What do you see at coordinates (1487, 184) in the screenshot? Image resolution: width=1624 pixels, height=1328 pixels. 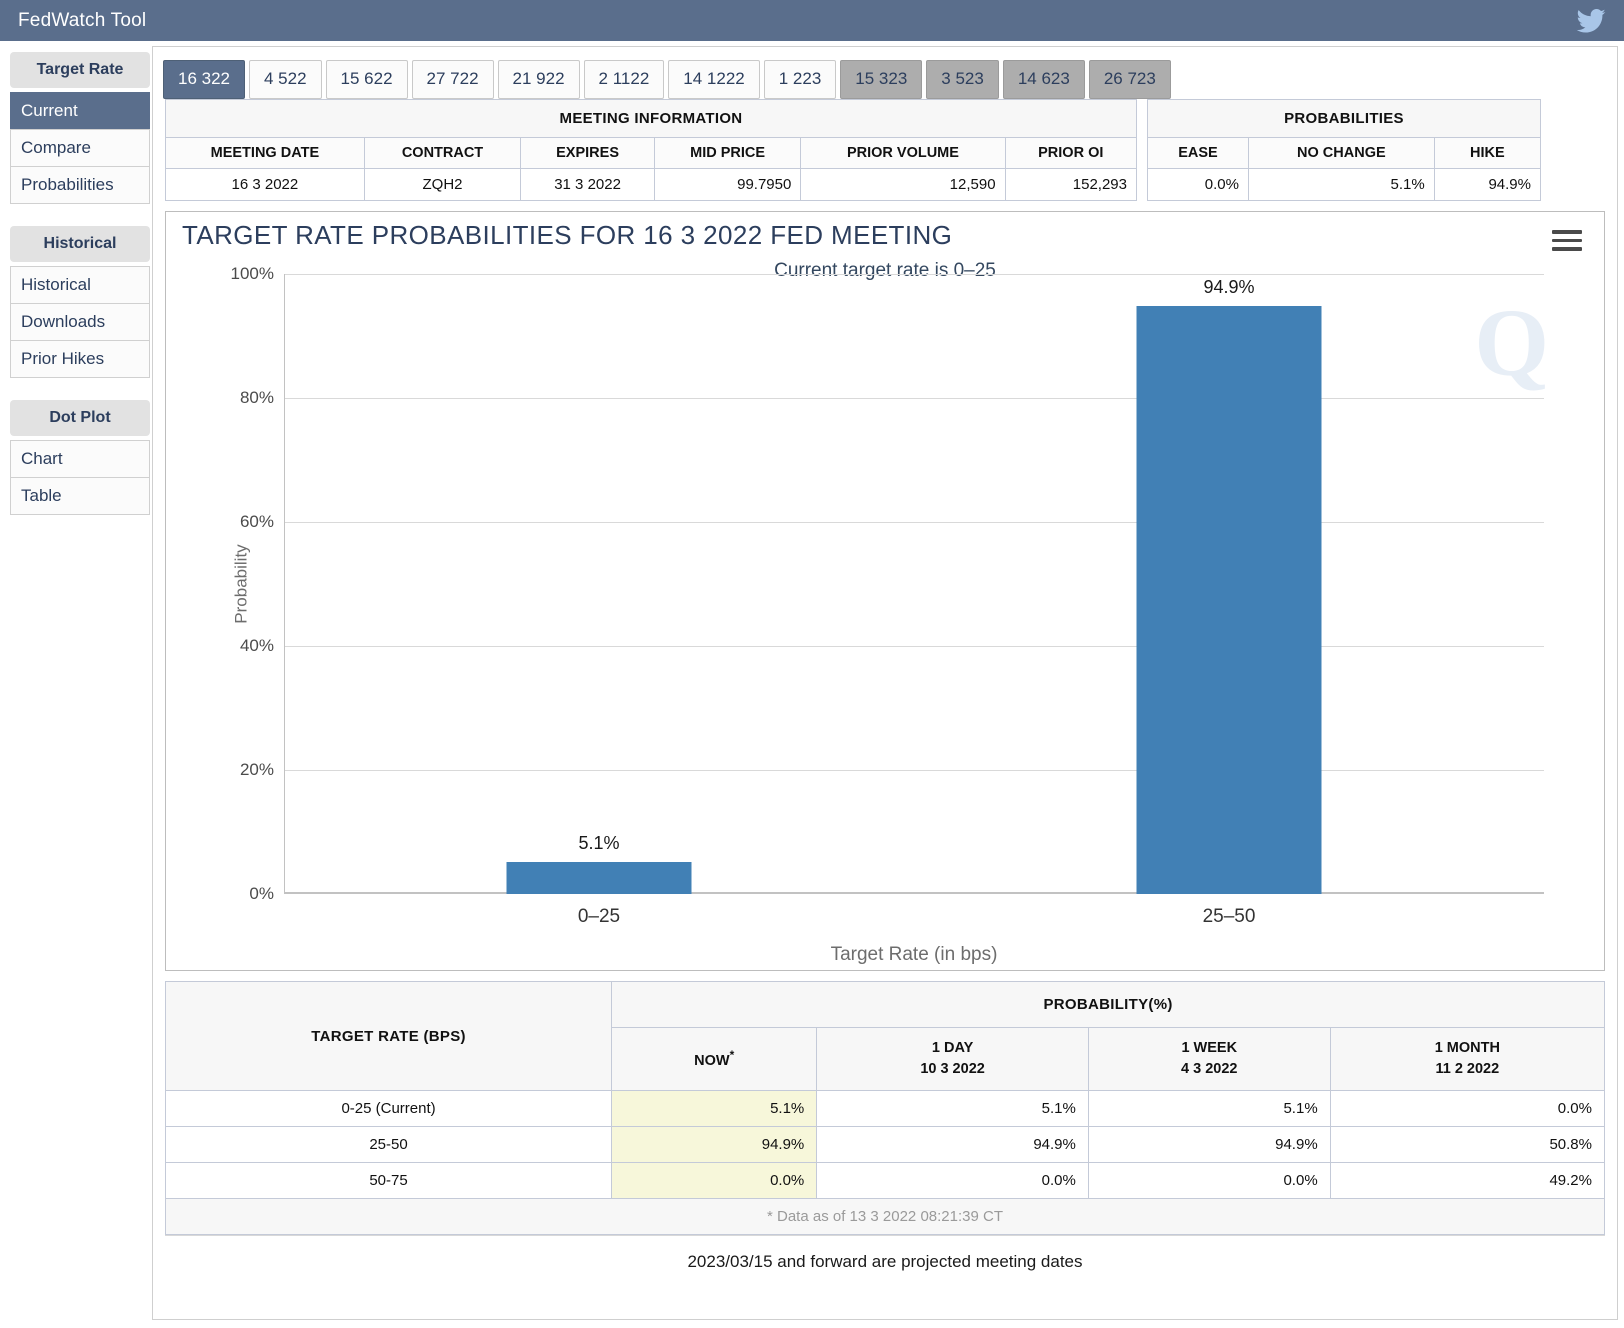 I see `cell-hike: 94.9%` at bounding box center [1487, 184].